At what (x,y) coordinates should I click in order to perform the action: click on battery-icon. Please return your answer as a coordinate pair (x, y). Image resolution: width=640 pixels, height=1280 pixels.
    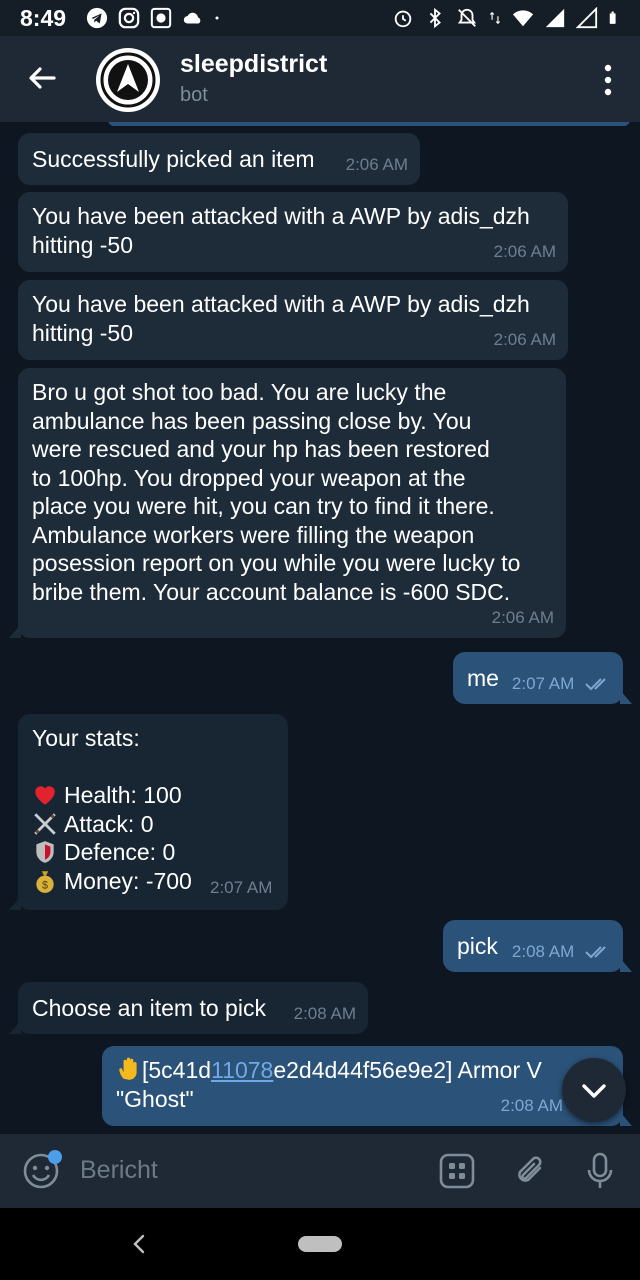
    Looking at the image, I should click on (612, 17).